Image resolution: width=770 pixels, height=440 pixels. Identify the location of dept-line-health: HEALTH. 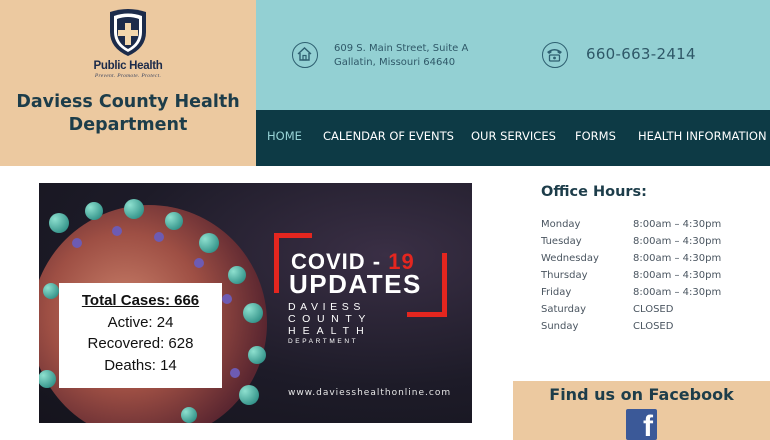
(329, 331).